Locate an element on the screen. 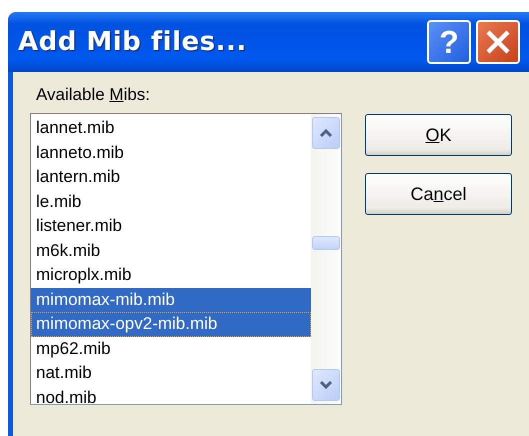 The height and width of the screenshot is (436, 529). help-button: ? is located at coordinates (449, 42).